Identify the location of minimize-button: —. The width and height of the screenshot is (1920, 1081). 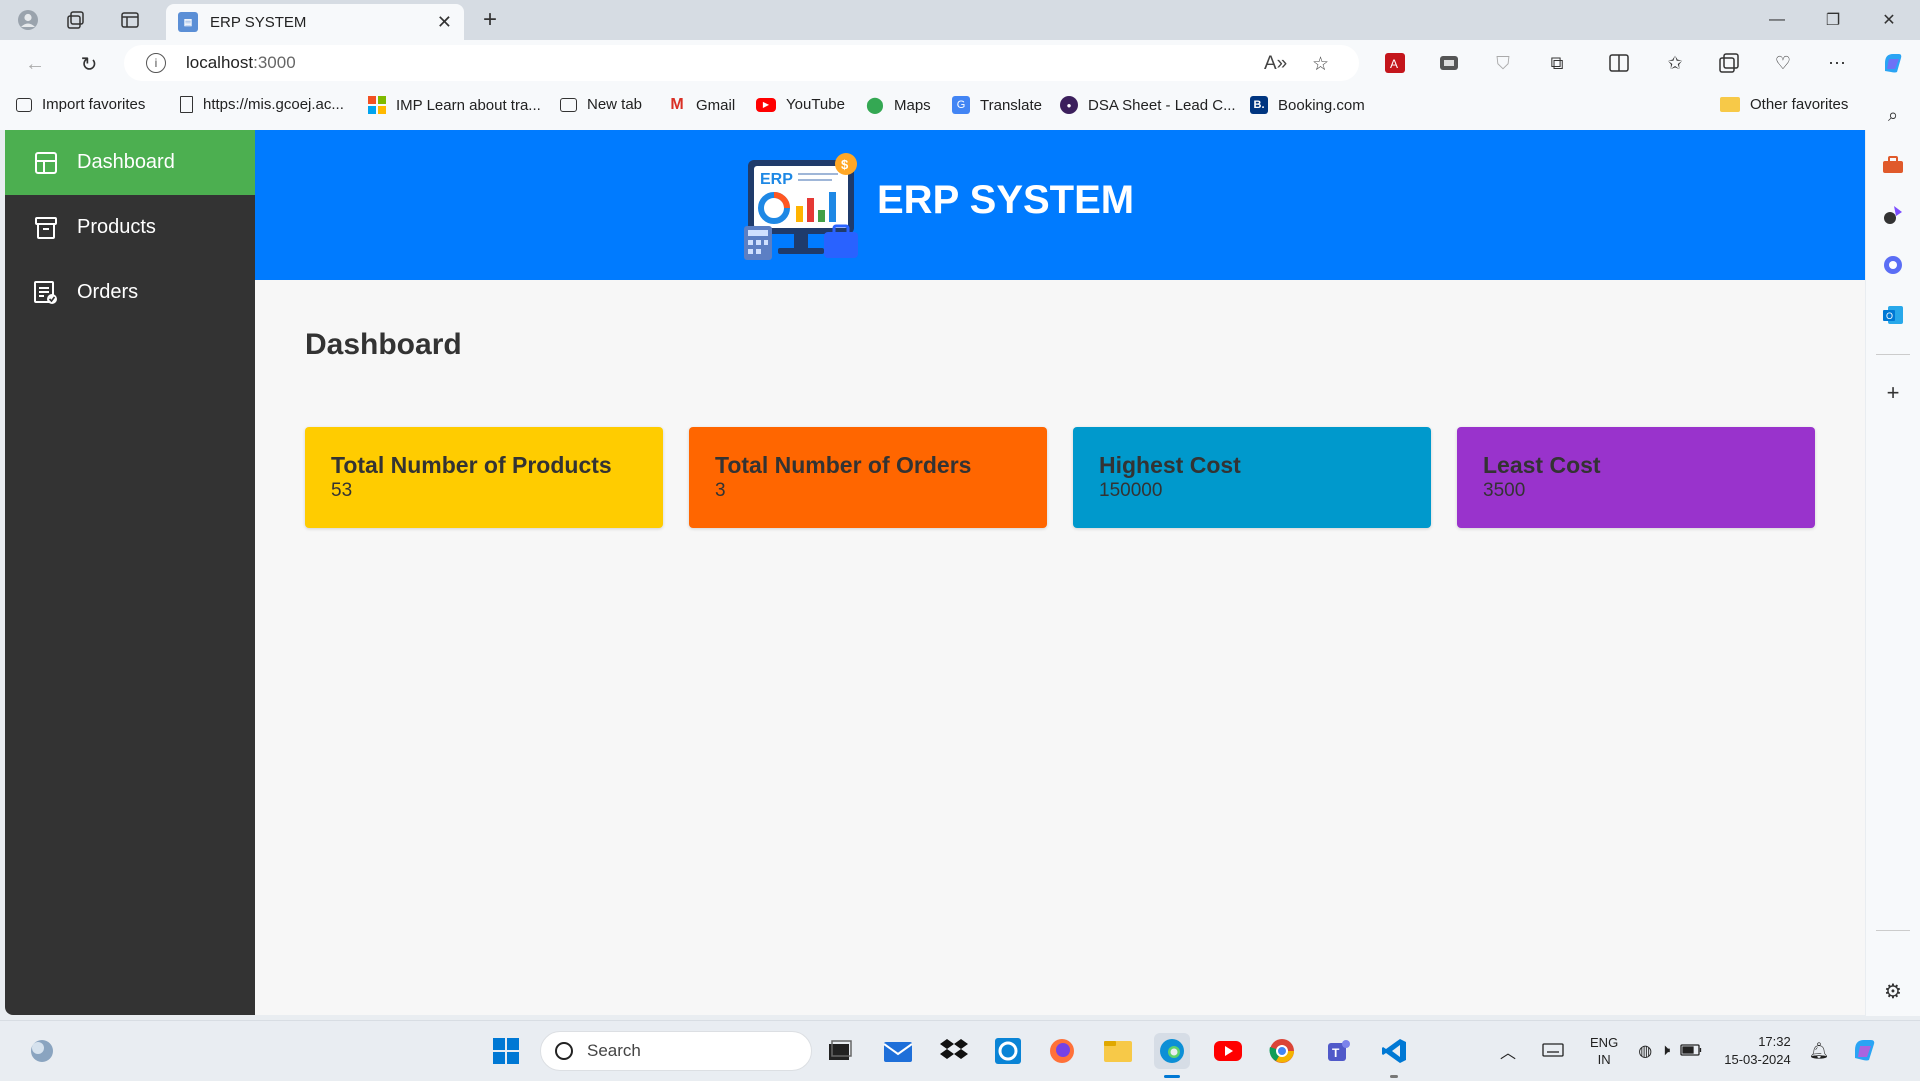
(1777, 20).